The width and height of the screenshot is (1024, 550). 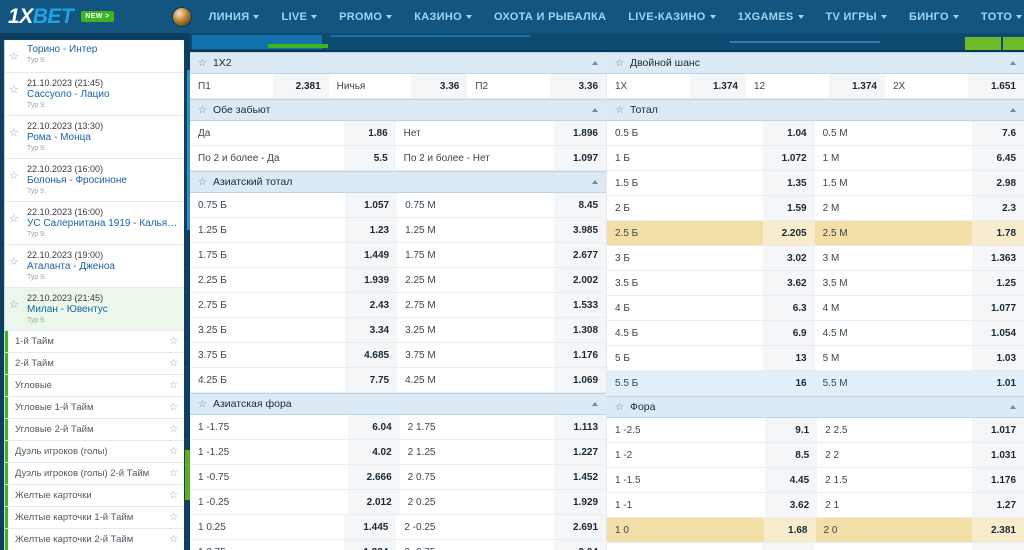 What do you see at coordinates (996, 86) in the screenshot?
I see `bet-odd-value: 1.651` at bounding box center [996, 86].